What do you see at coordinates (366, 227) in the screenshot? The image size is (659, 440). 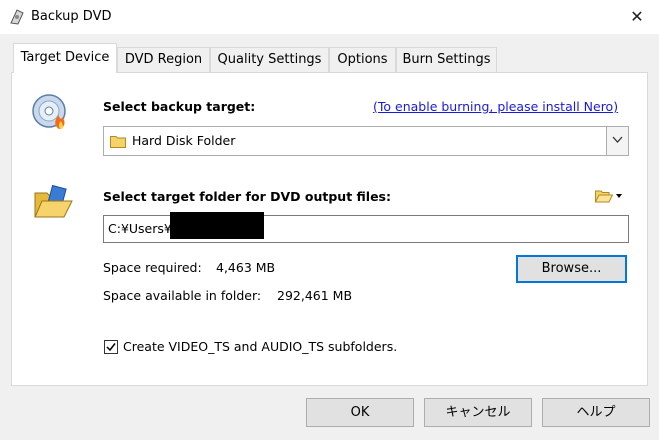 I see `target-folder-input: C:¥Users¥` at bounding box center [366, 227].